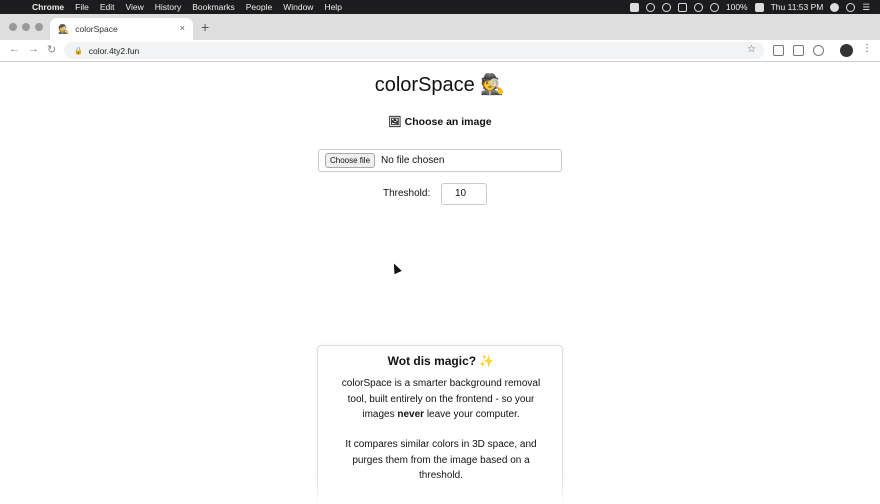 The image size is (880, 504). Describe the element at coordinates (440, 85) in the screenshot. I see `page-title: colorSpace 🕵` at that location.